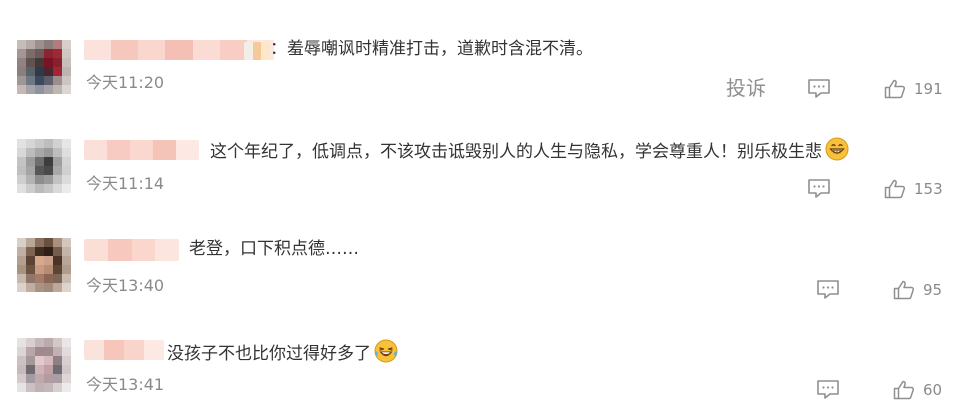 This screenshot has width=979, height=418. I want to click on like-button: 153, so click(913, 189).